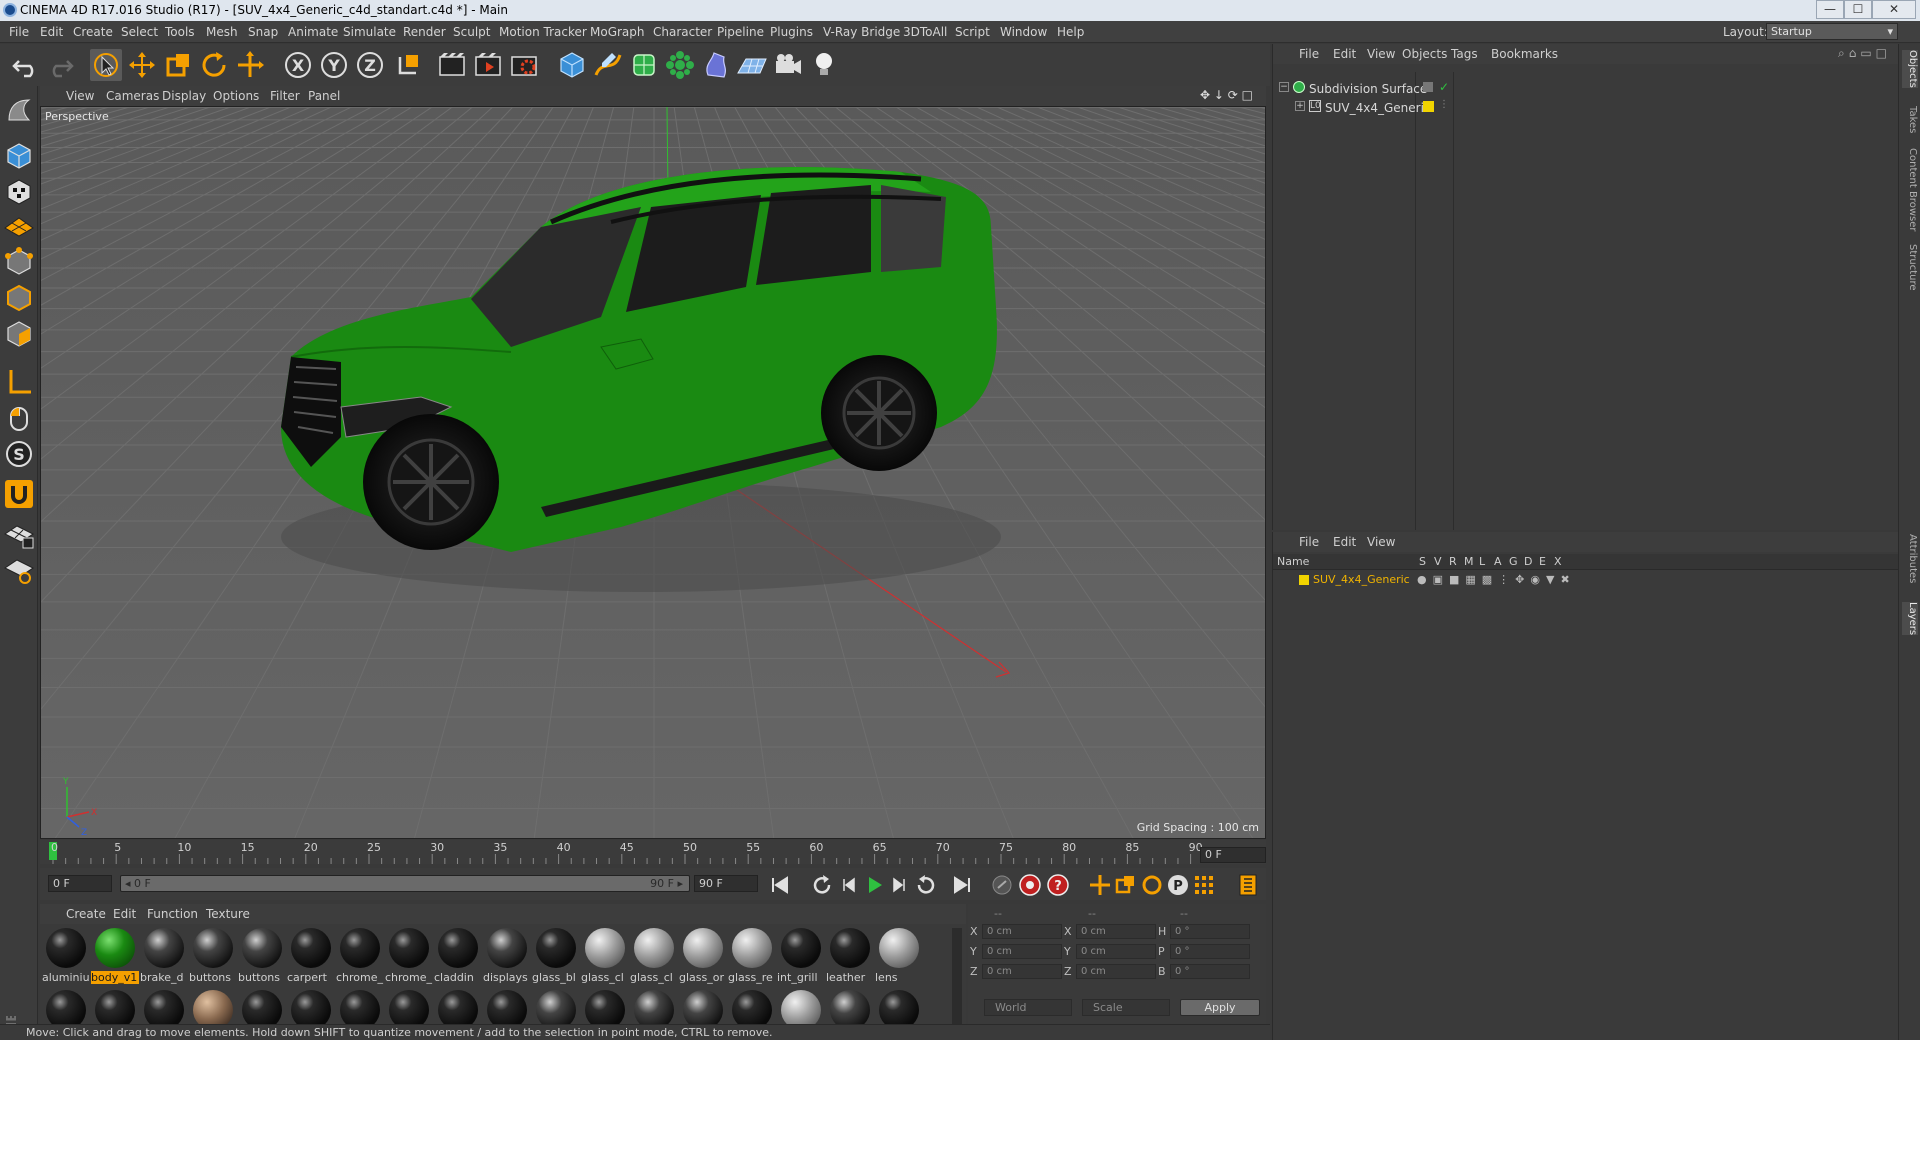 The width and height of the screenshot is (1920, 1158). What do you see at coordinates (488, 65) in the screenshot?
I see `render-picture-viewer-icon` at bounding box center [488, 65].